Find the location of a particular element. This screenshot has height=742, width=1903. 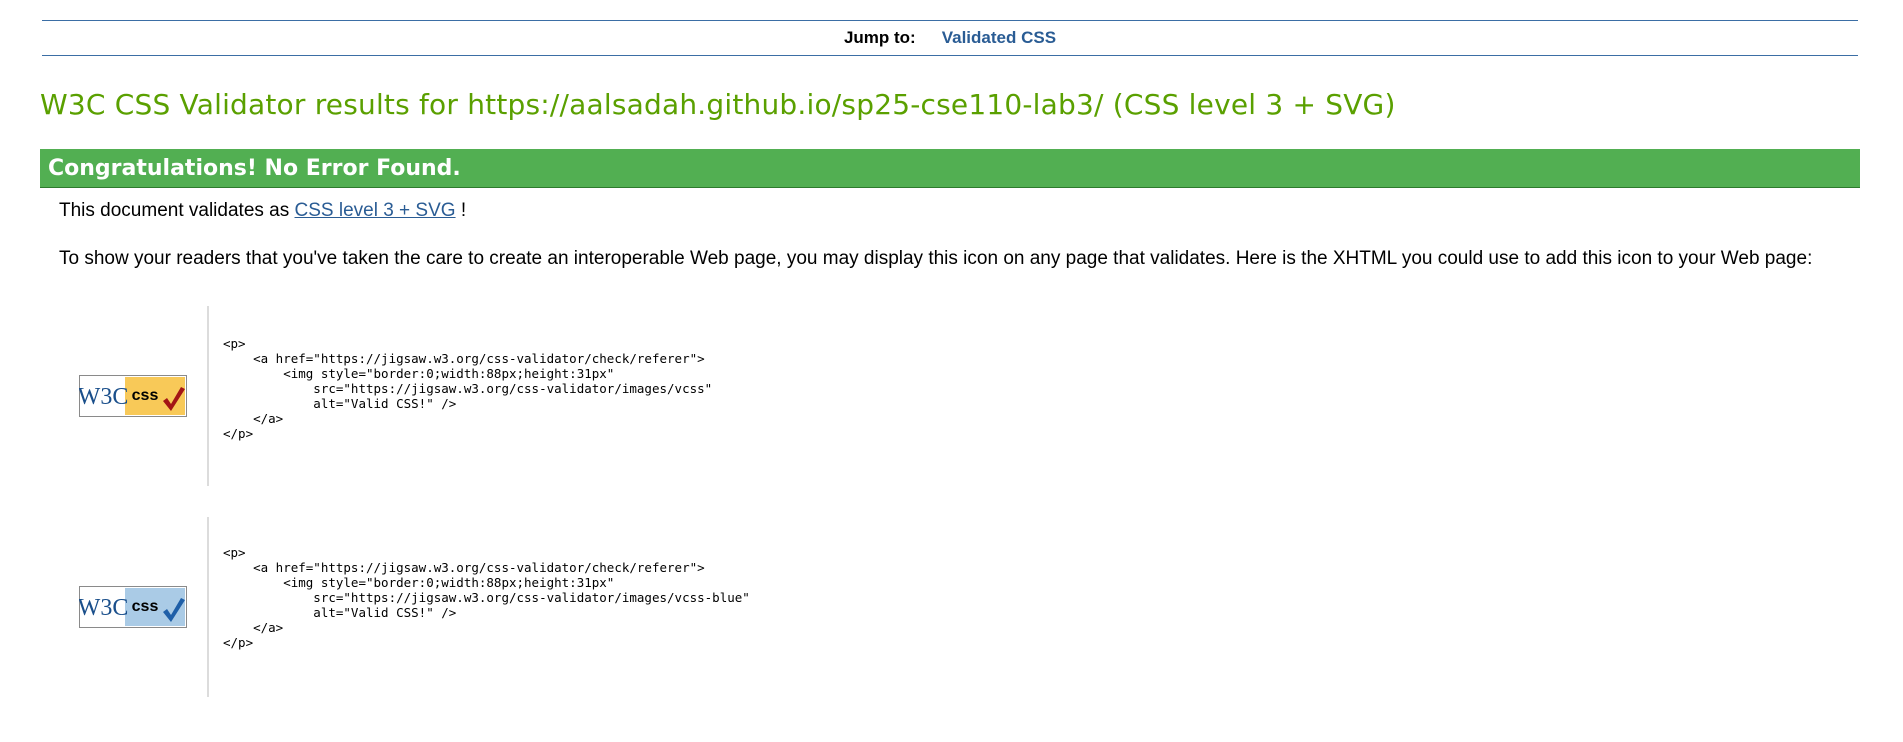

validates-suffix: ! is located at coordinates (463, 210).